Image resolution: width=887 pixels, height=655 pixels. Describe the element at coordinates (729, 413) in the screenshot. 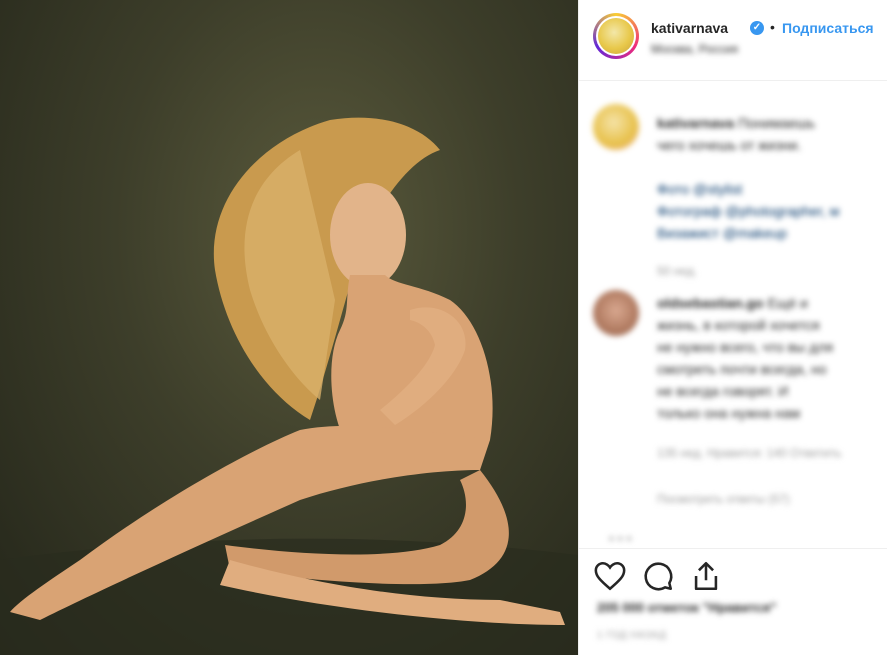

I see `comment-line: только она нужна нам` at that location.